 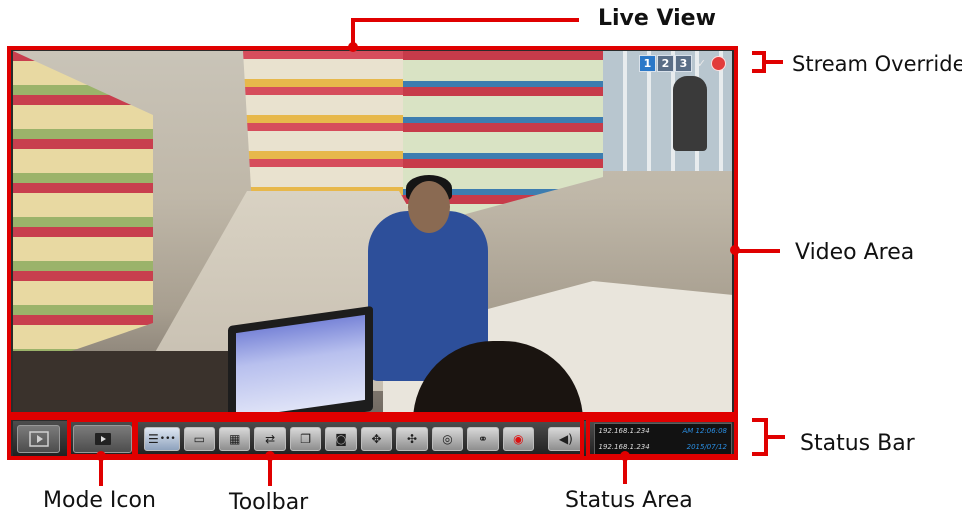 I want to click on stream-override-label: Stream Override, so click(x=877, y=64).